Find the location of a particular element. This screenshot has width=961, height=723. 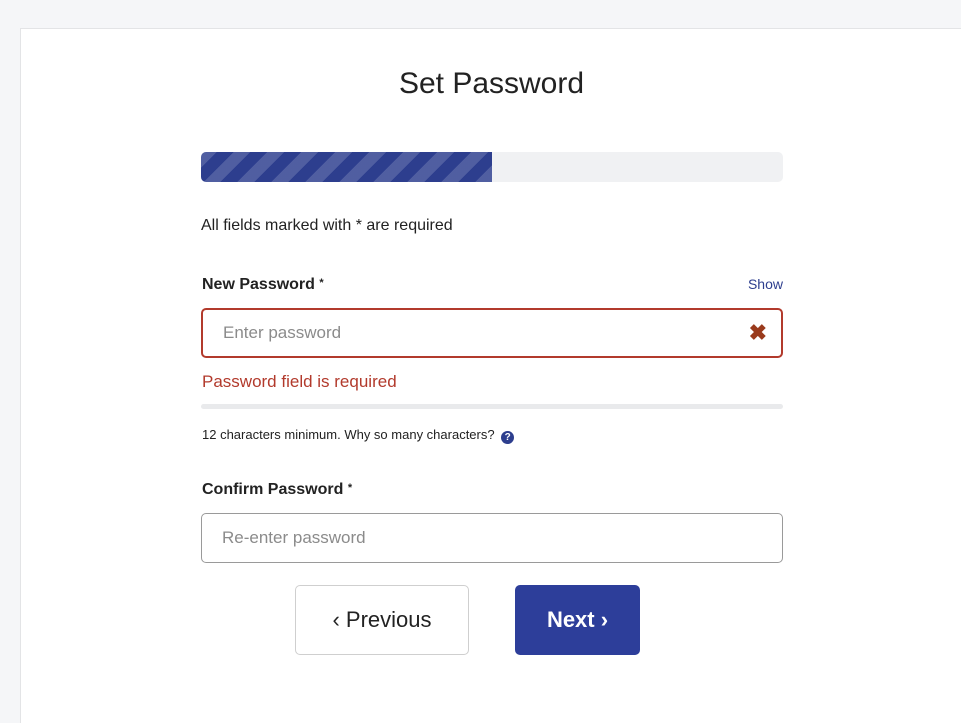

password-strength-meter is located at coordinates (492, 406).